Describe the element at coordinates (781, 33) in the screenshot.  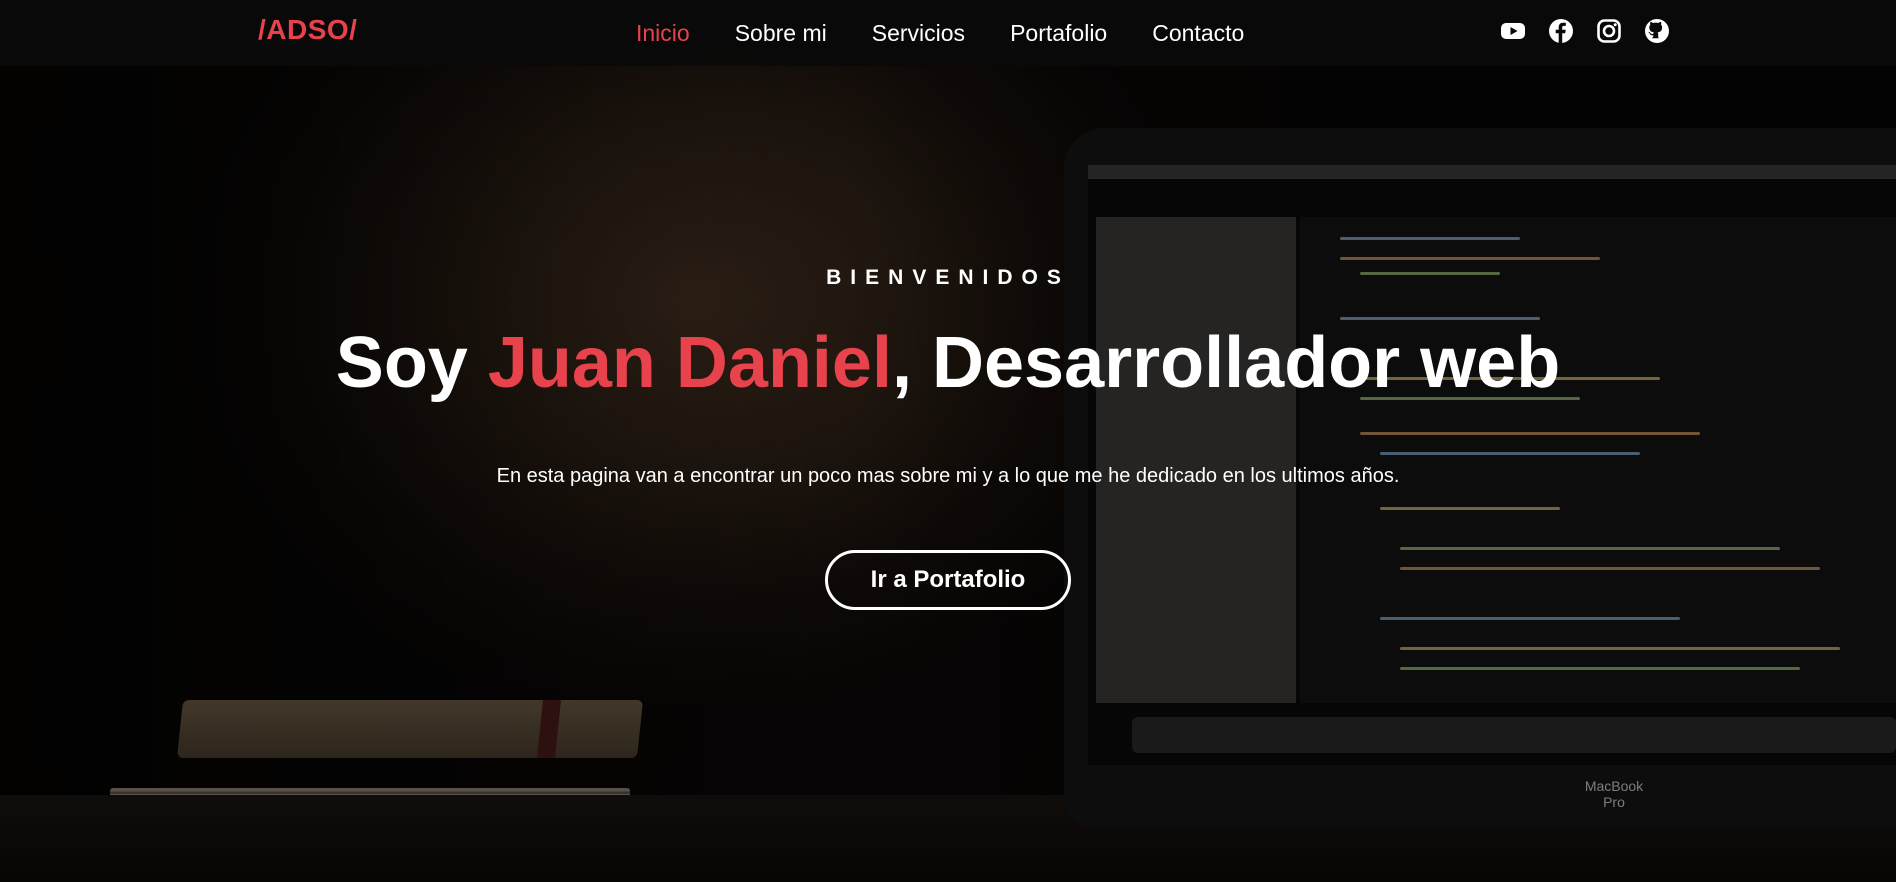
I see `nav-link-sobre-mi: Sobre mi` at that location.